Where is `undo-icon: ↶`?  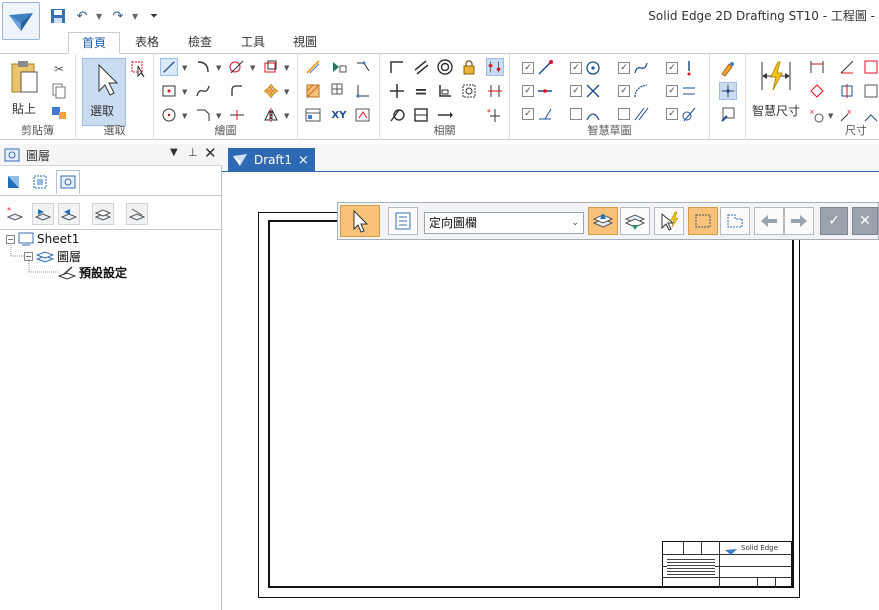 undo-icon: ↶ is located at coordinates (82, 16).